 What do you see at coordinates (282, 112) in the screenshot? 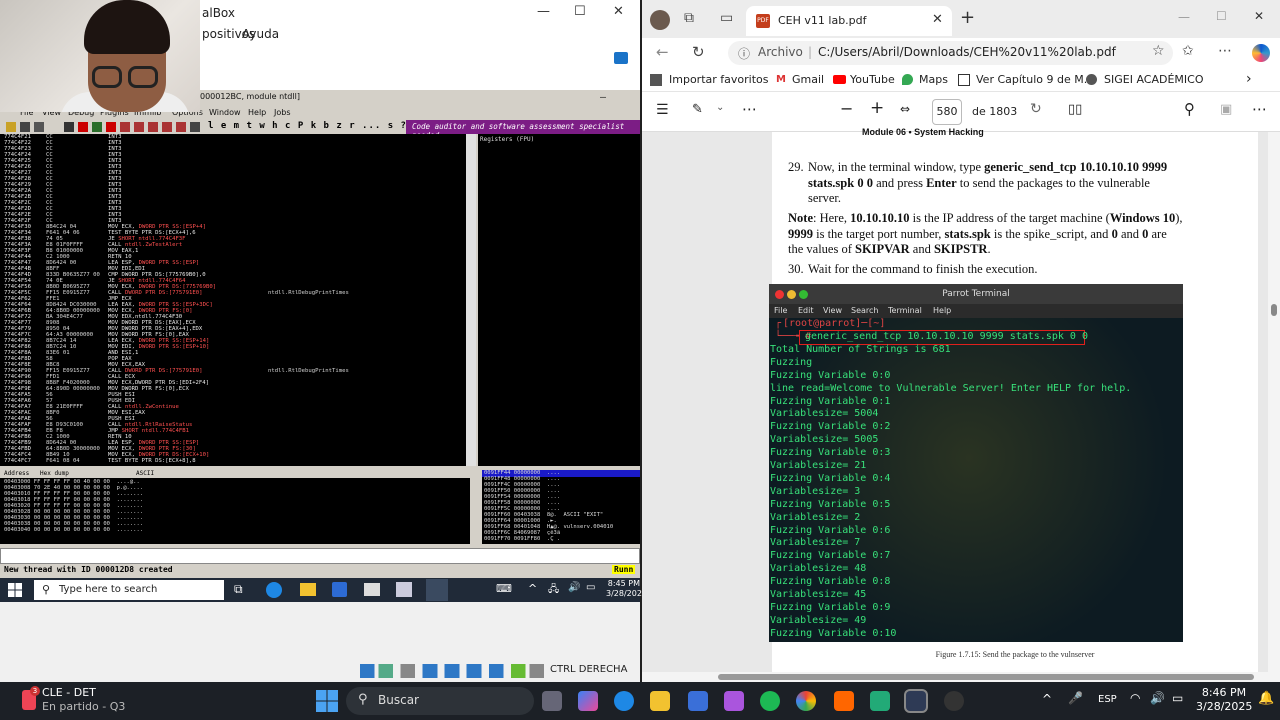
I see `menu-jobs: Jobs` at bounding box center [282, 112].